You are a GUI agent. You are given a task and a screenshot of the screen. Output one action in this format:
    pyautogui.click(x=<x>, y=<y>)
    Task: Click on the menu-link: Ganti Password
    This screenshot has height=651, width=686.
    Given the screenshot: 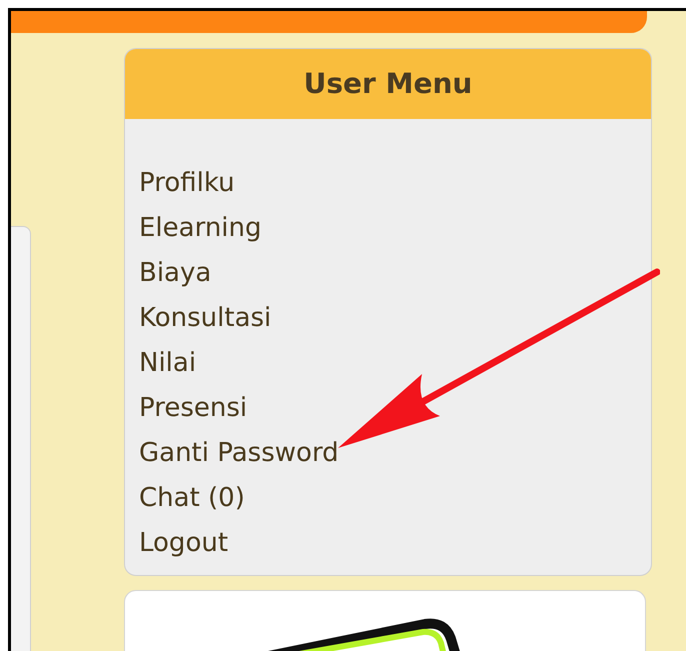 What is the action you would take?
    pyautogui.click(x=239, y=453)
    